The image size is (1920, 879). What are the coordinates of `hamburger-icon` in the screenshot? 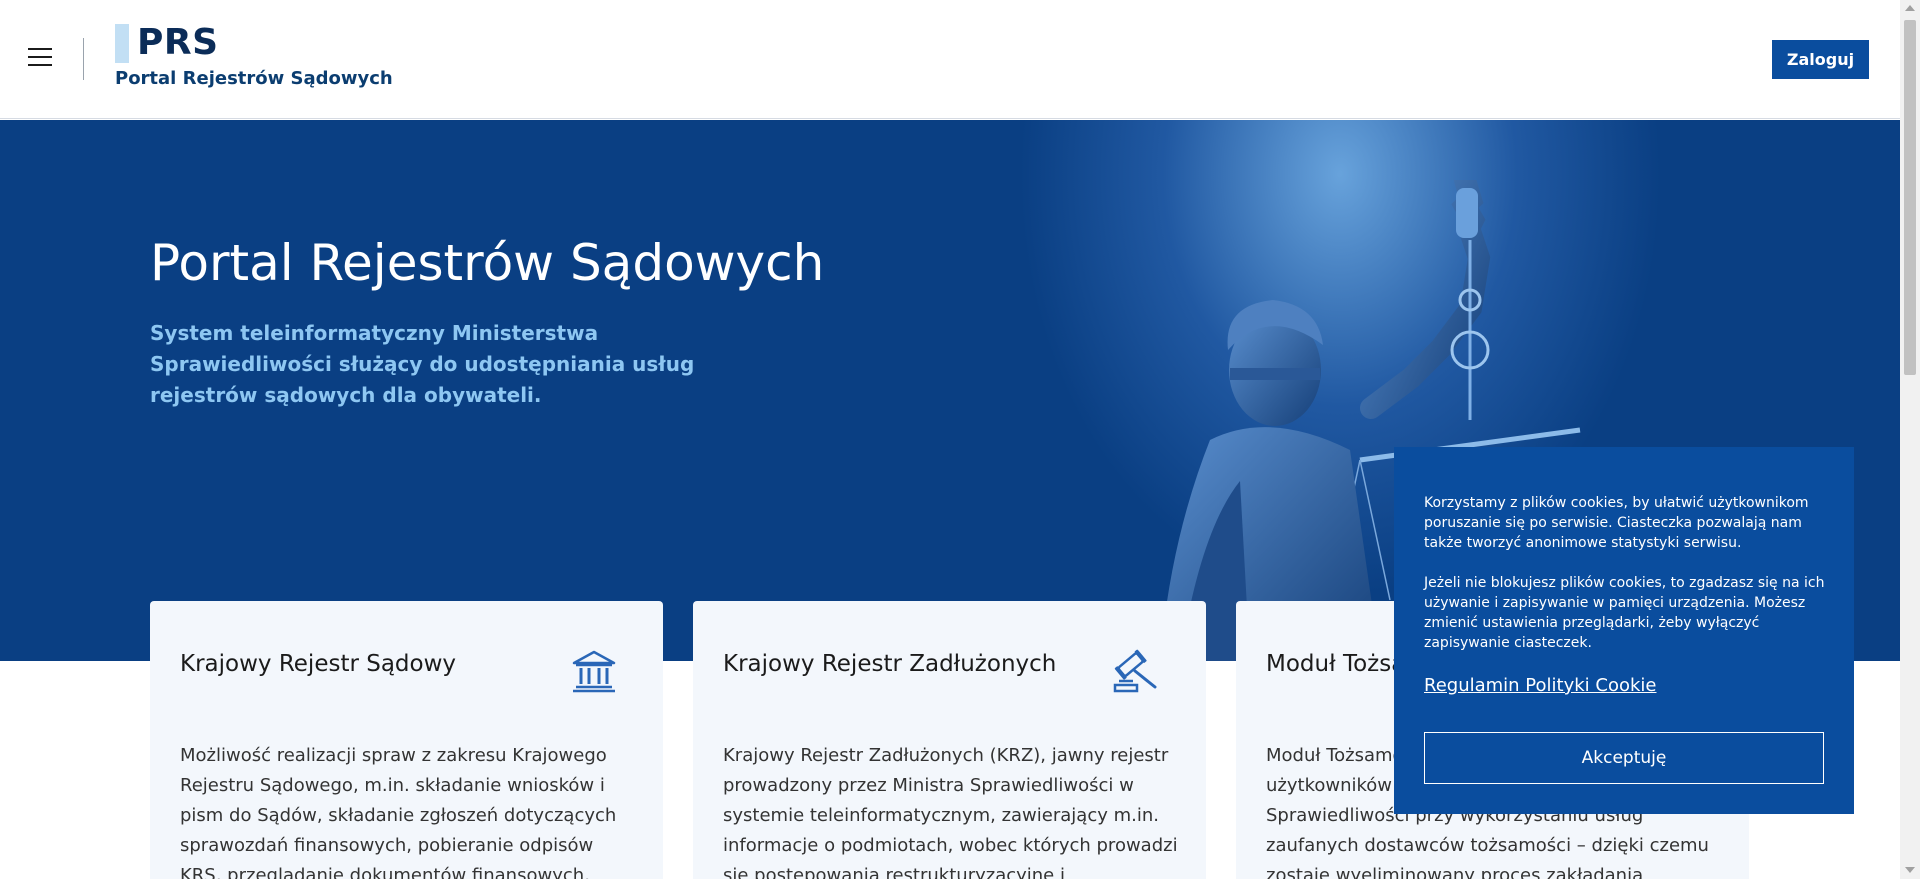 It's located at (41, 59).